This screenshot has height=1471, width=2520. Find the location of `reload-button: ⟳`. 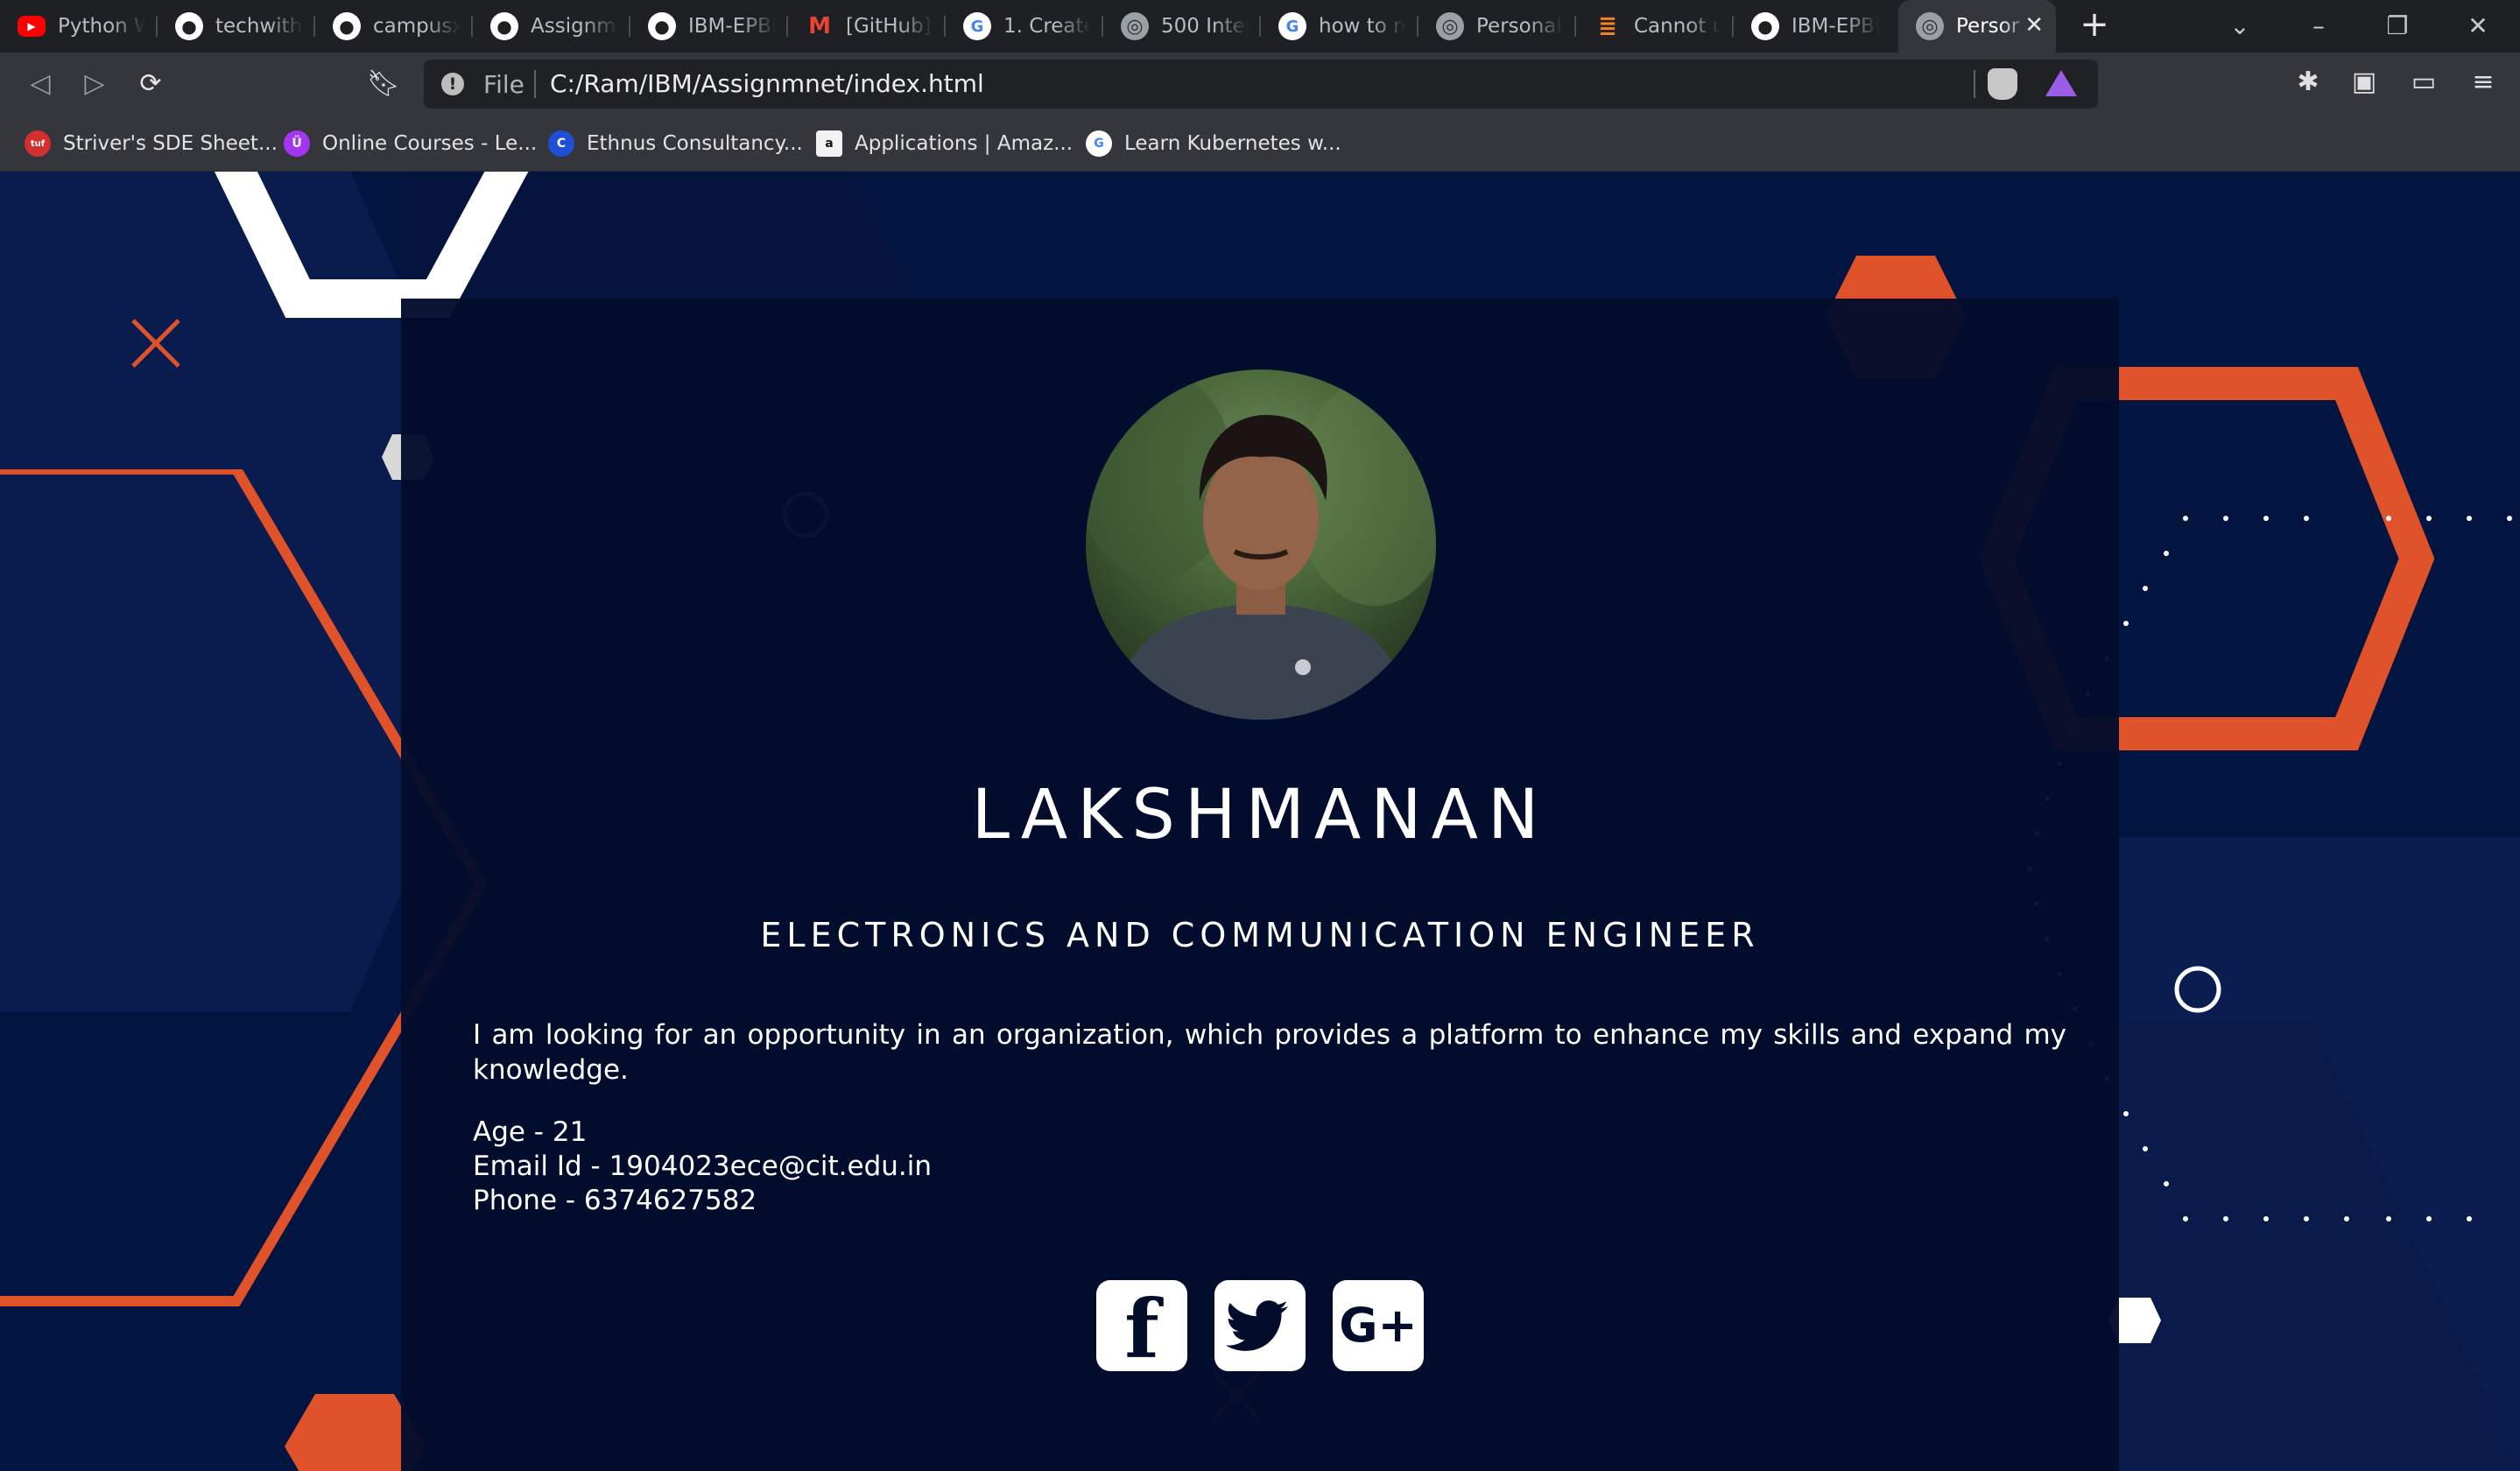

reload-button: ⟳ is located at coordinates (150, 84).